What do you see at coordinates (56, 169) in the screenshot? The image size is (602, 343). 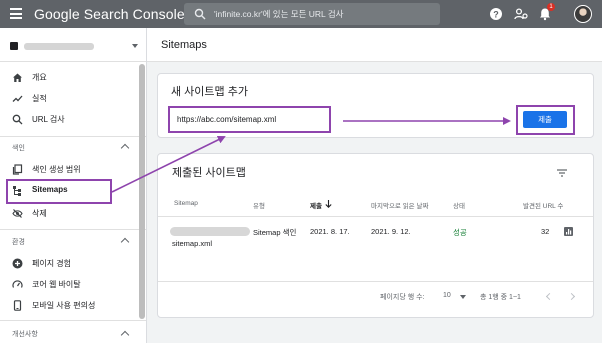 I see `sidebar-item-label: 색인 생성 범위` at bounding box center [56, 169].